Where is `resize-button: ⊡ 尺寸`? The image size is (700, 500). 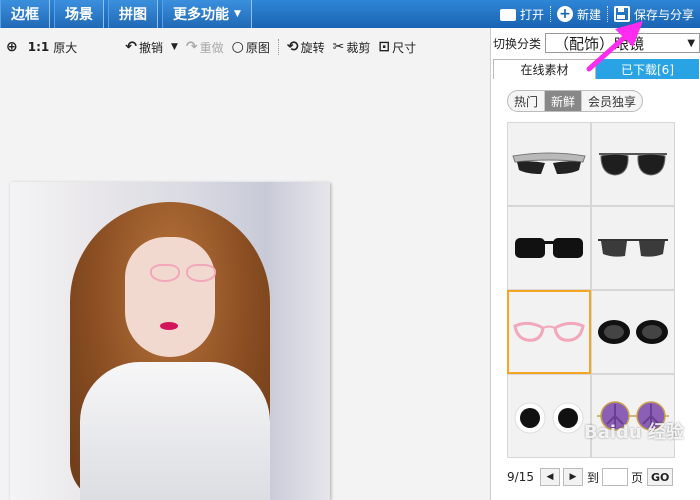 resize-button: ⊡ 尺寸 is located at coordinates (397, 47).